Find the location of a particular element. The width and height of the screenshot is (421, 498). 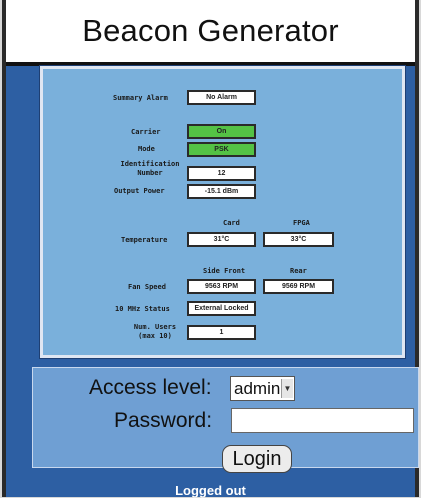

page-title: Beacon Generator is located at coordinates (210, 30).